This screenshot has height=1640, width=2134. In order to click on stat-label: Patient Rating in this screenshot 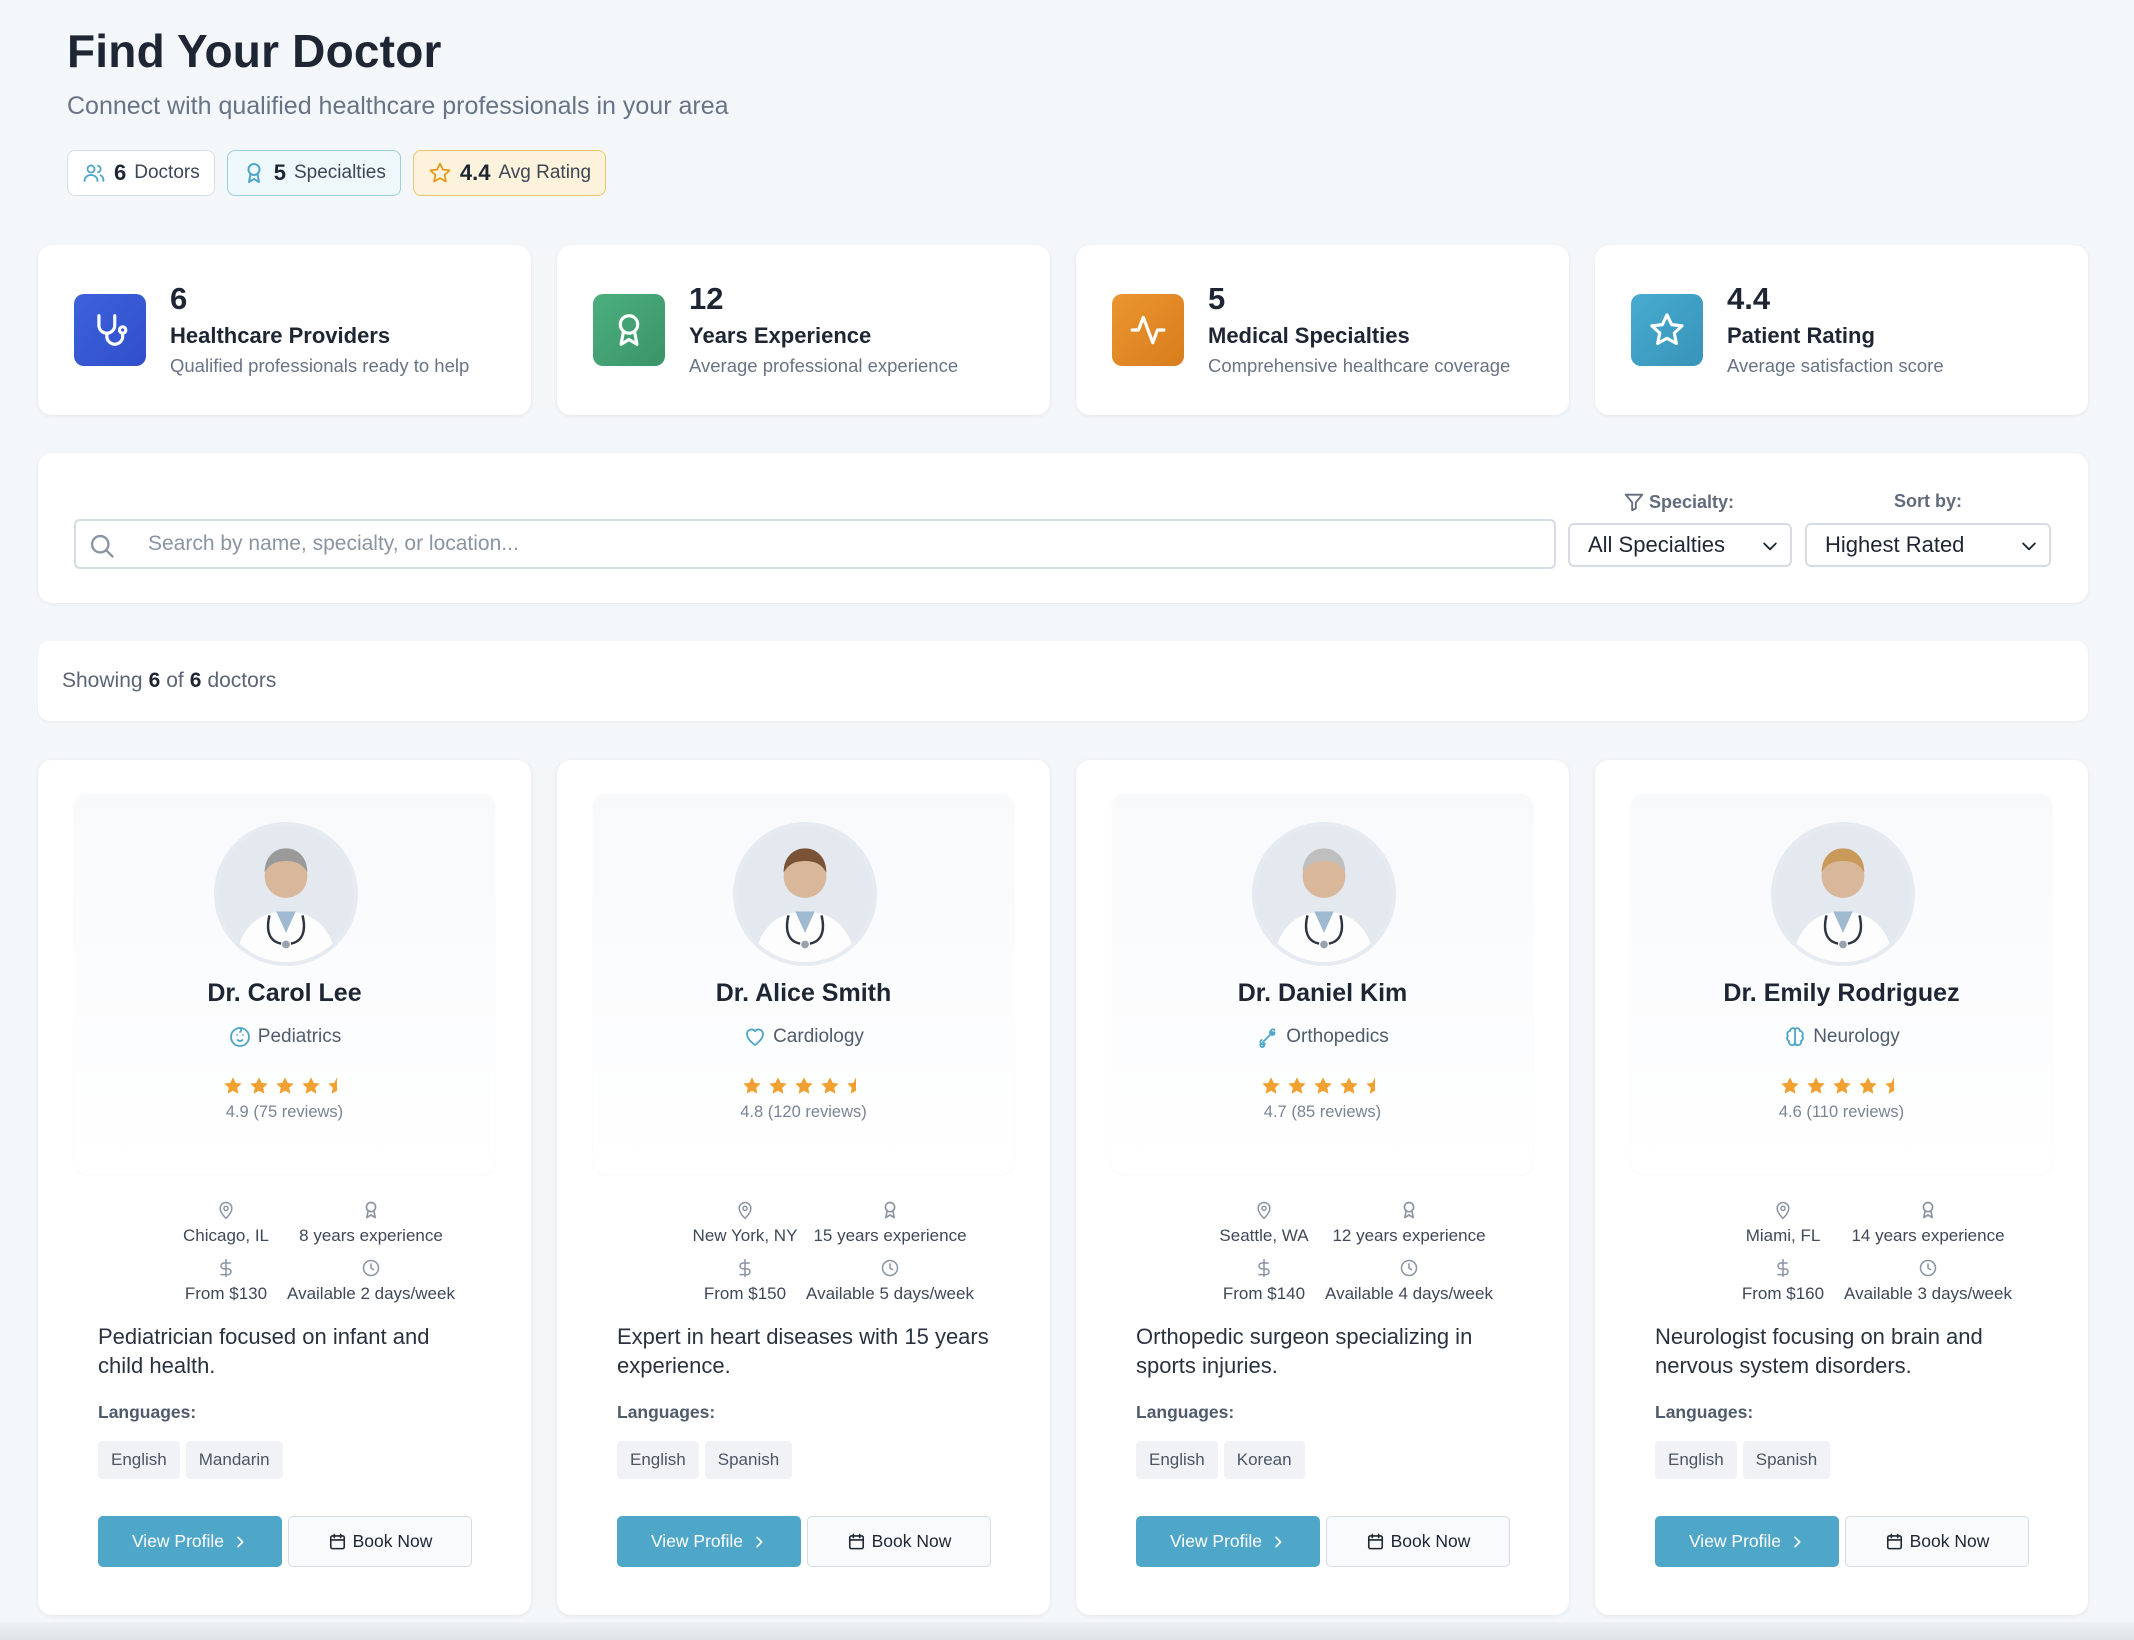, I will do `click(1801, 335)`.